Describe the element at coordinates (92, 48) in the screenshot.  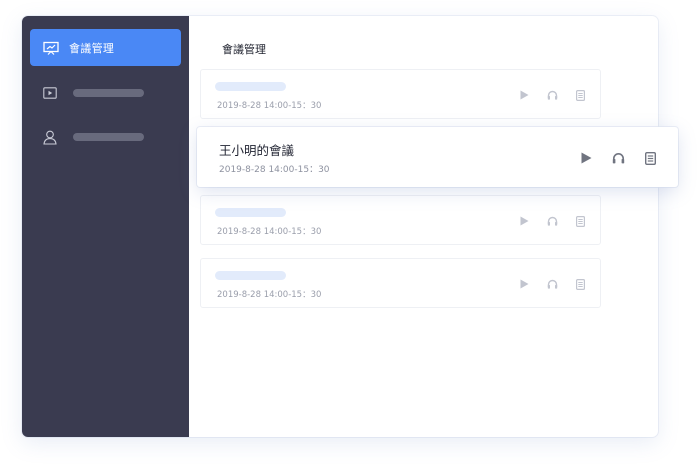
I see `sidebar-item-label: 會議管理` at that location.